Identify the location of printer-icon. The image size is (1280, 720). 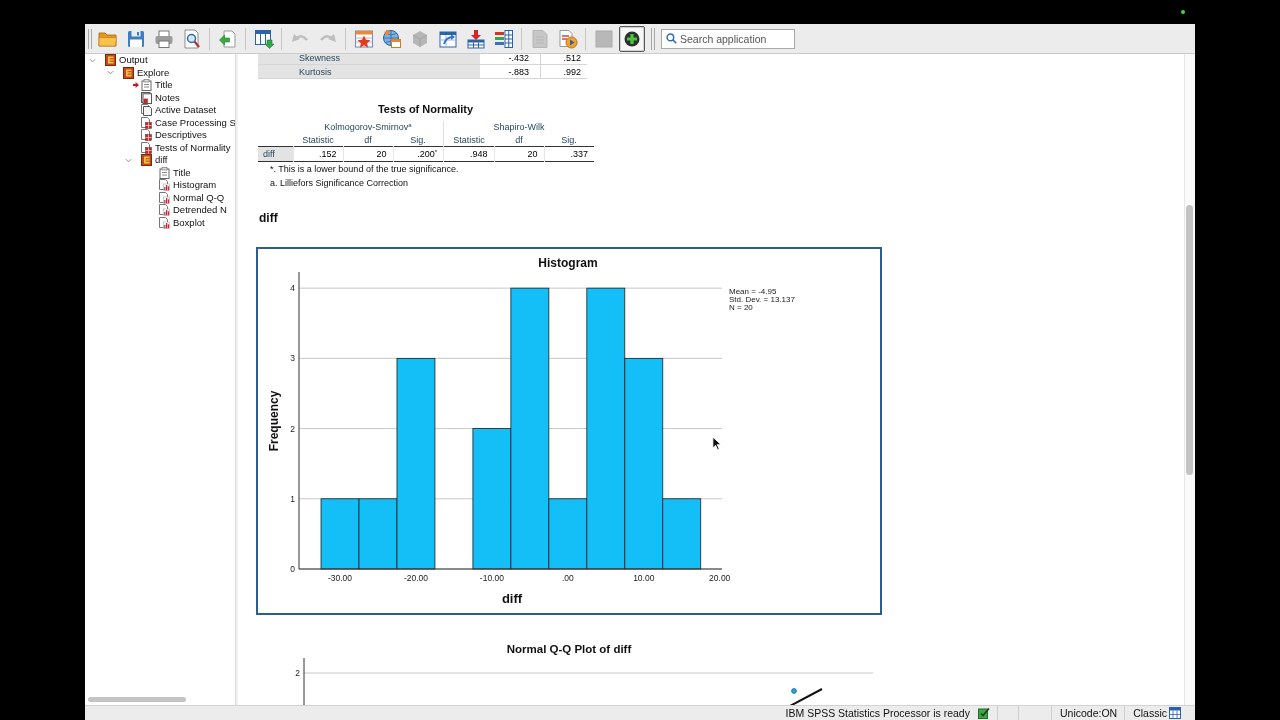
(164, 38).